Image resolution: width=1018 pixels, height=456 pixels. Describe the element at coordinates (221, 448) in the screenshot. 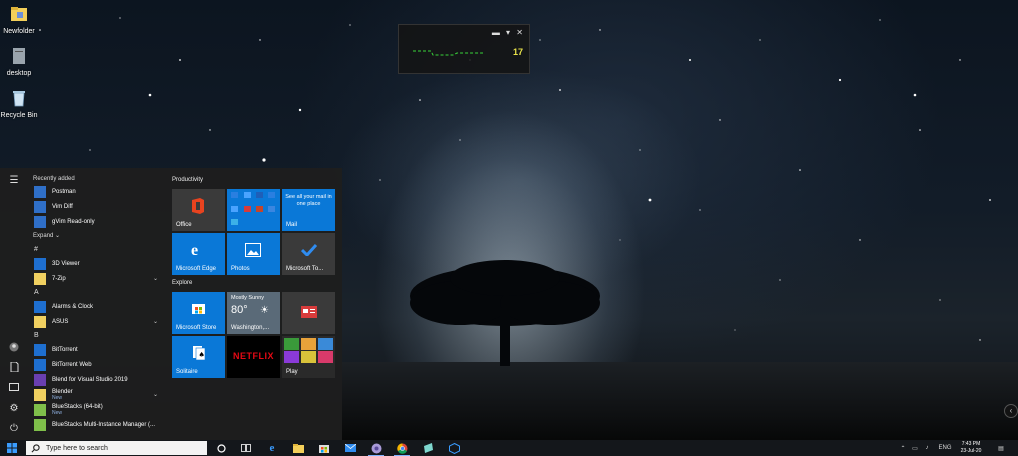

I see `cortana-button` at that location.